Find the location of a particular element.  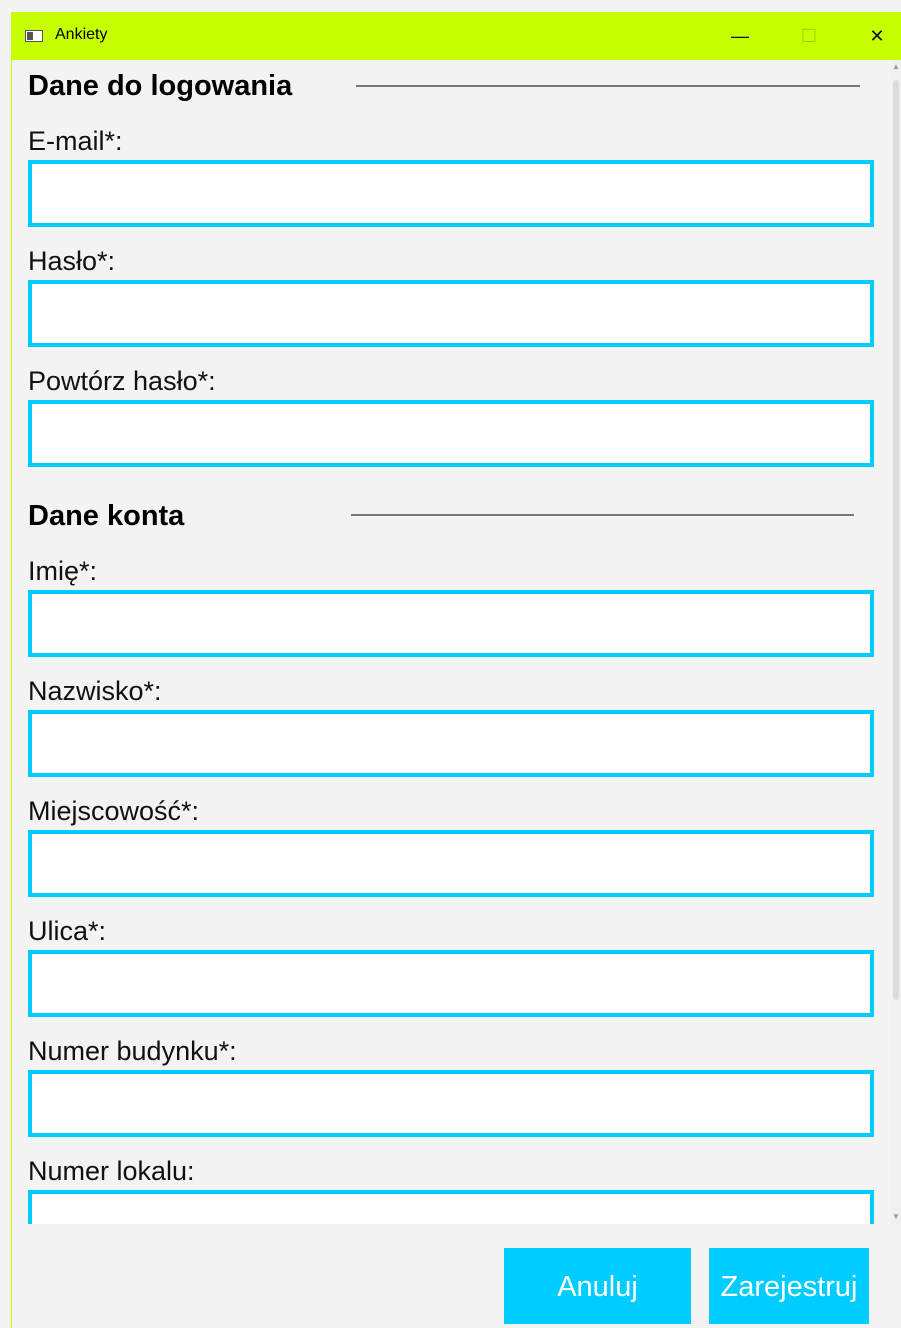

street-field is located at coordinates (451, 983).